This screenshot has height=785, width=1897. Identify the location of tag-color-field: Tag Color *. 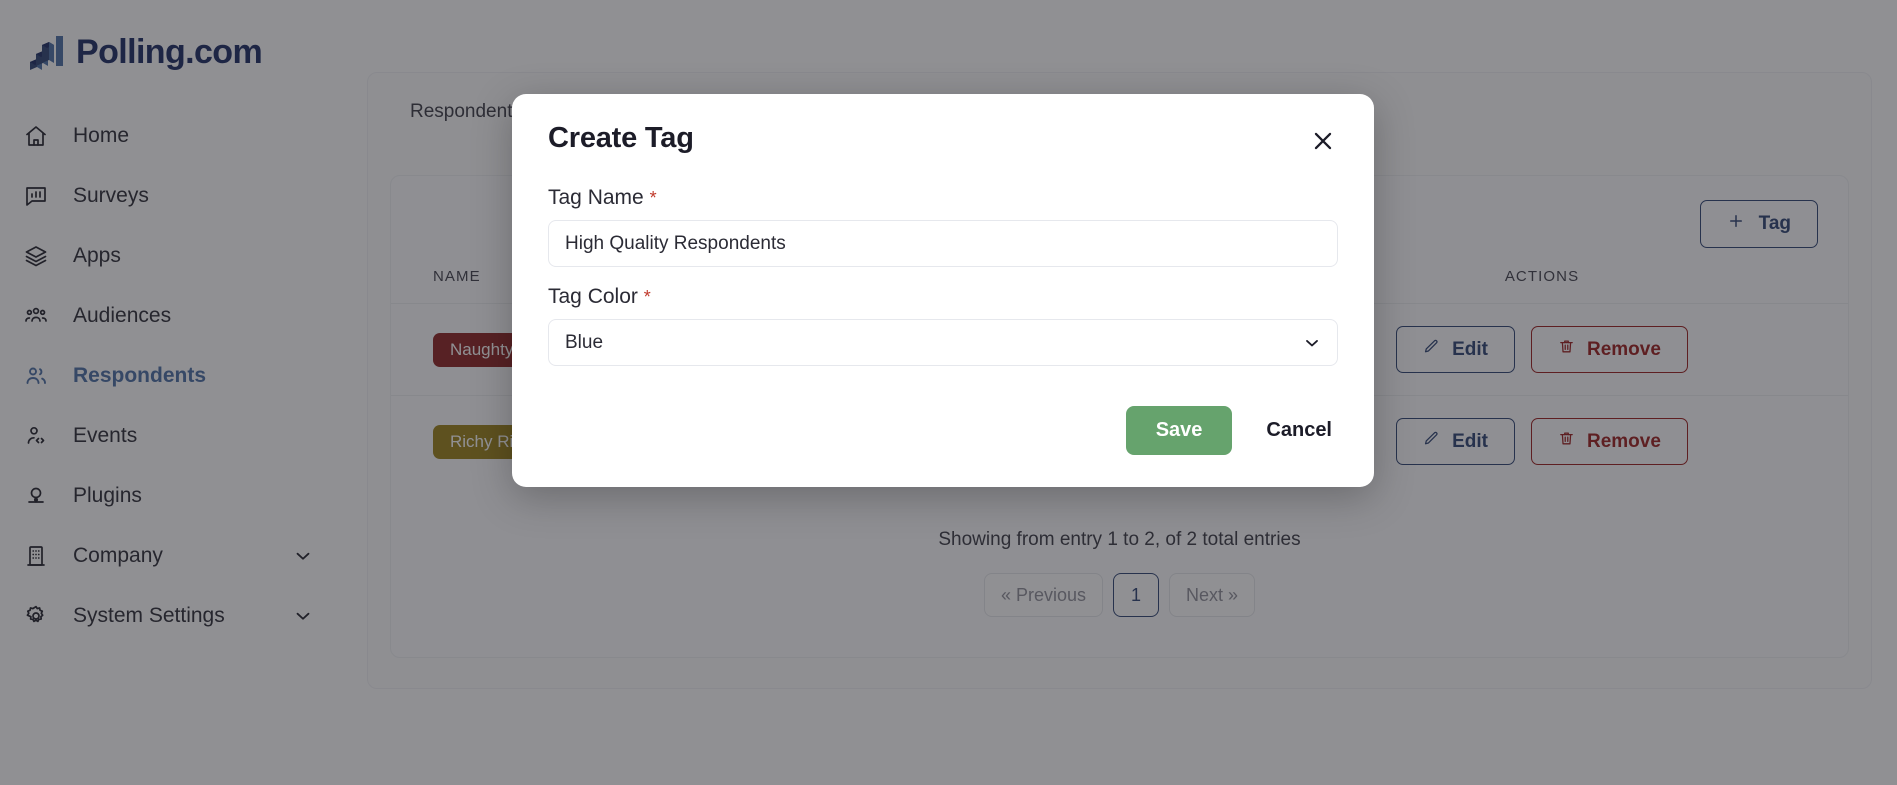
(943, 325).